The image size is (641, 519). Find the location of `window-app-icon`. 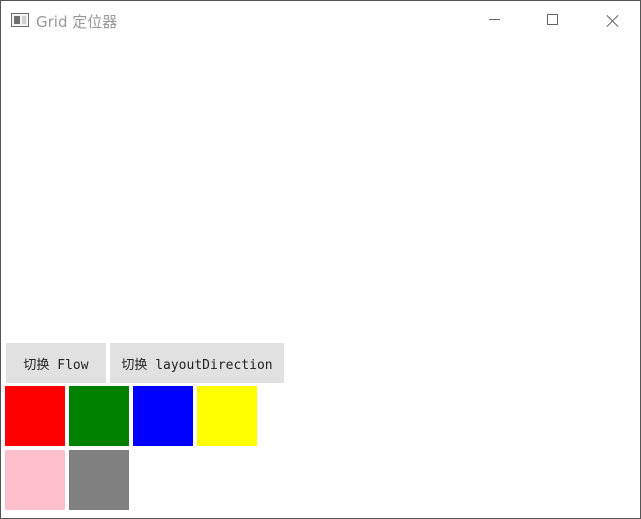

window-app-icon is located at coordinates (20, 20).